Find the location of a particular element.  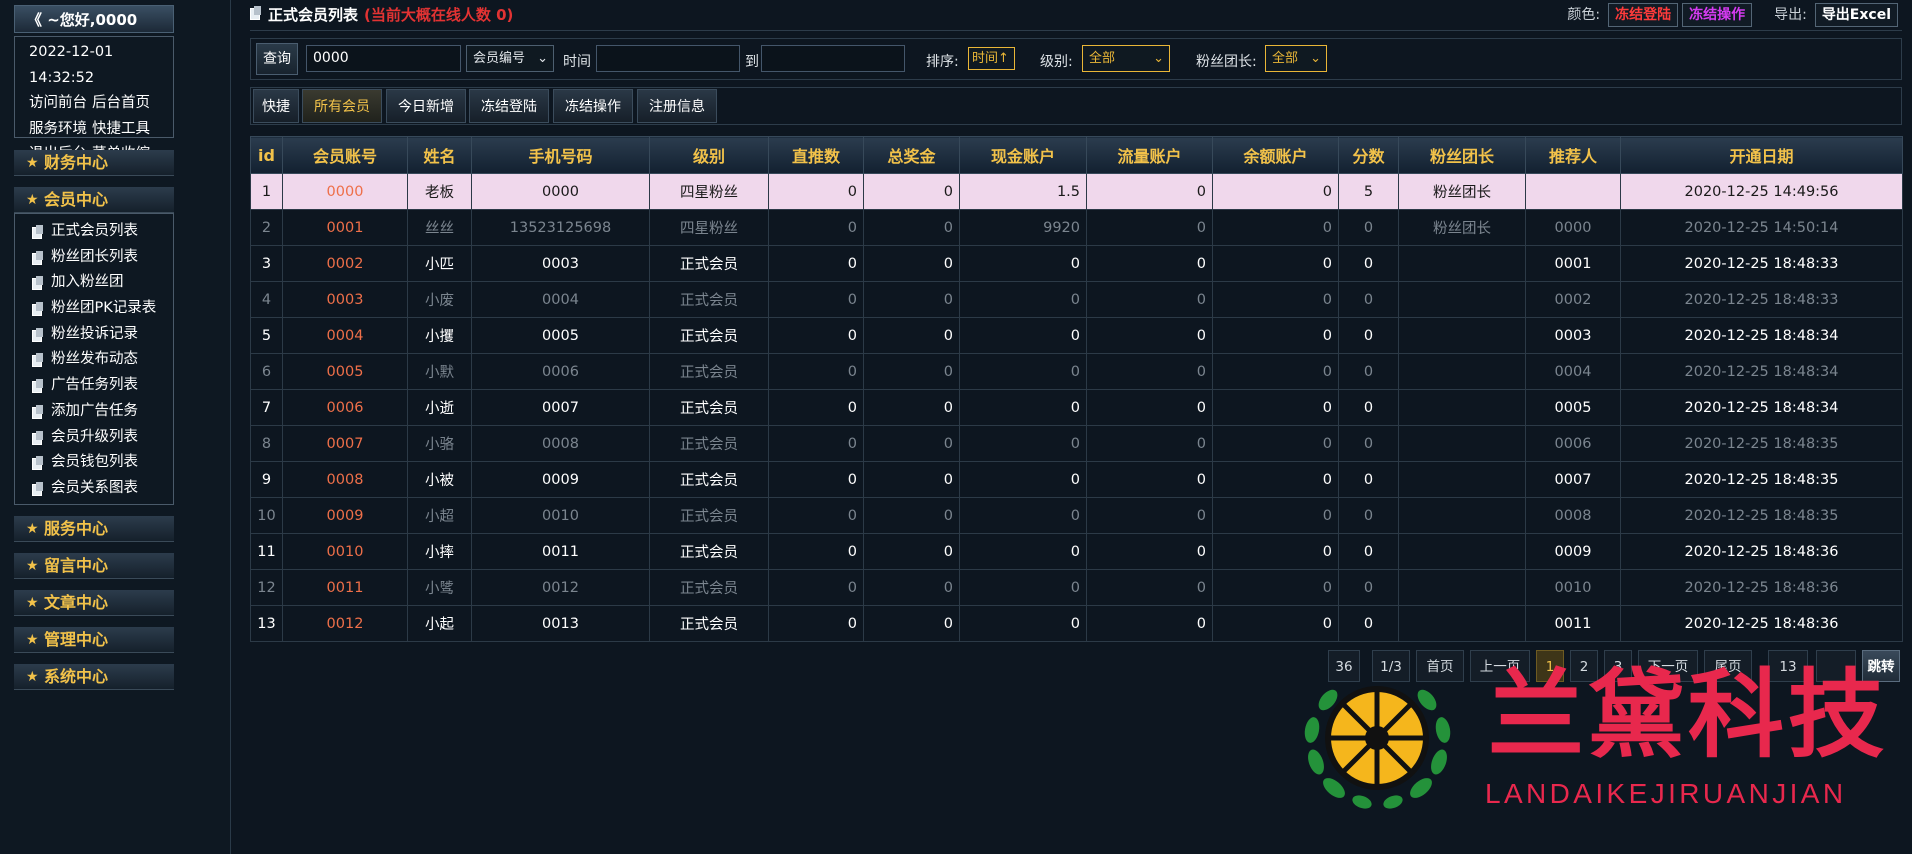

sidebar-group-messages: ★ 留言中心 is located at coordinates (94, 566).